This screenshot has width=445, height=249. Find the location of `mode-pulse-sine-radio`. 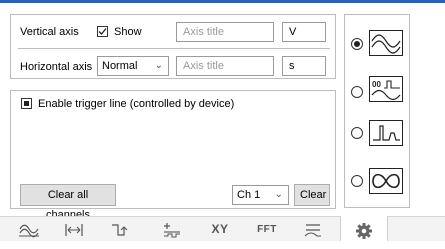

mode-pulse-sine-radio is located at coordinates (357, 92).